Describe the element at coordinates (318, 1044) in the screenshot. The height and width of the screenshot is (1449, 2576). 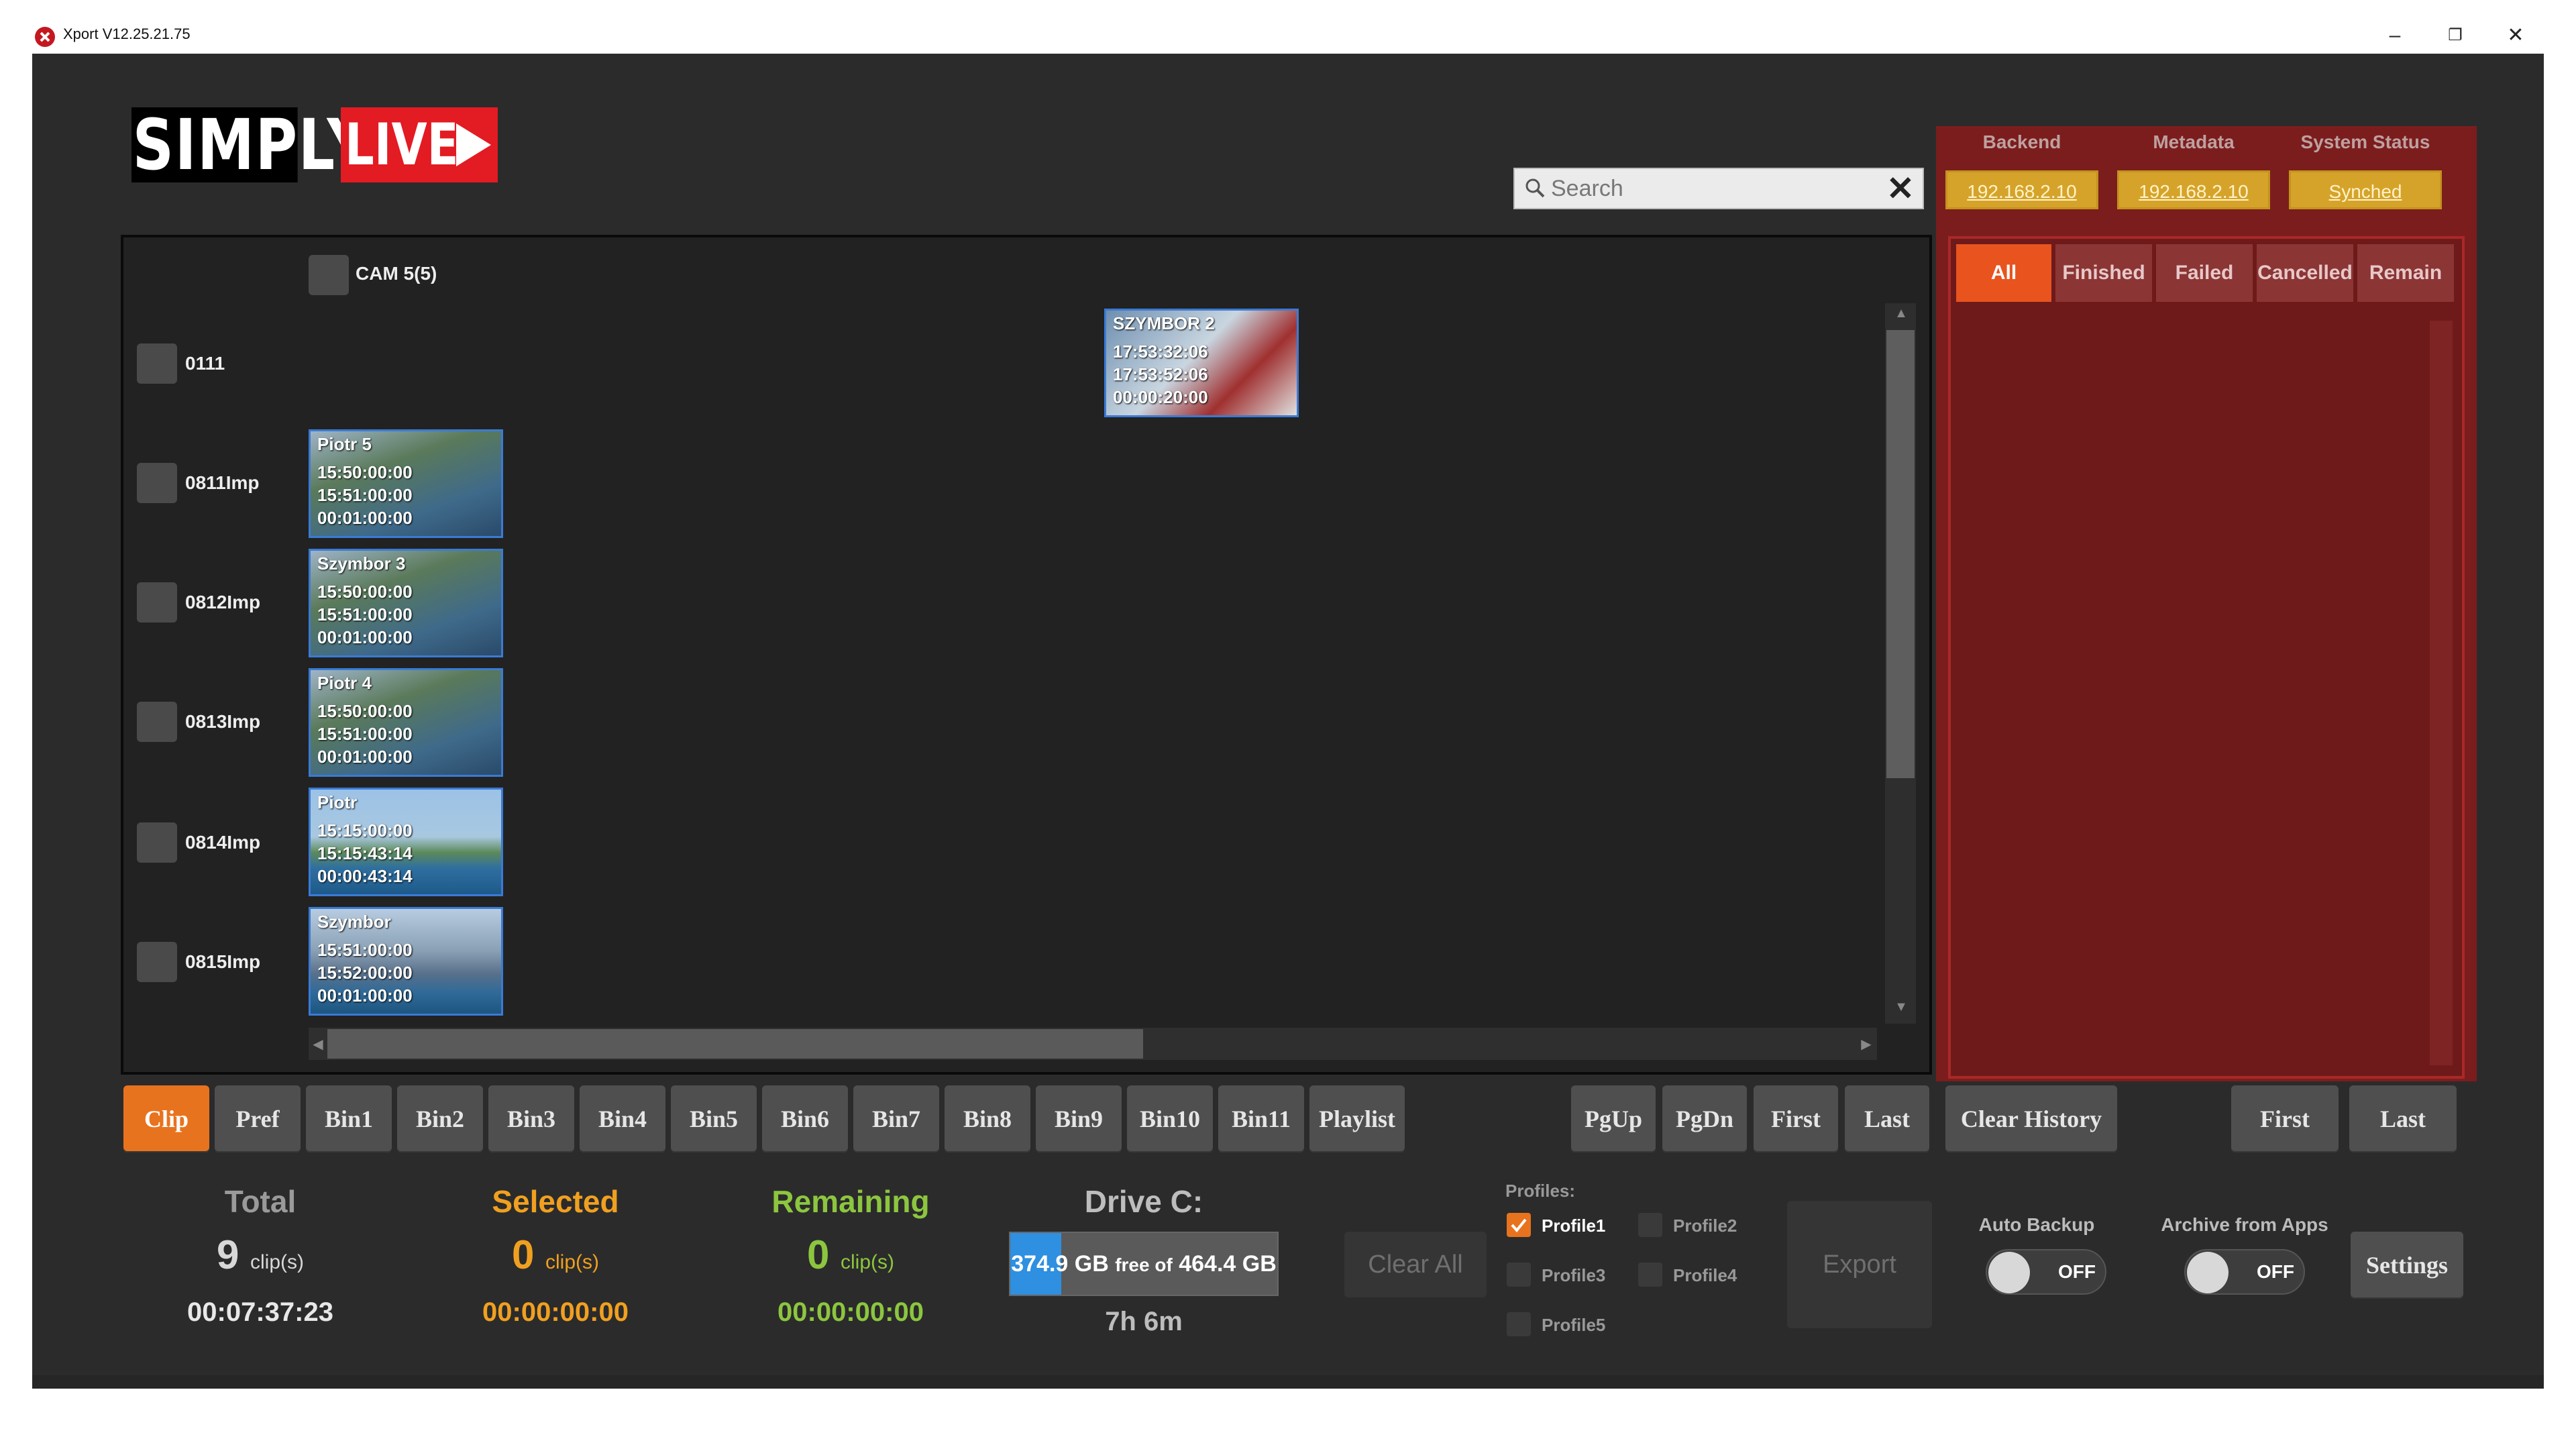
I see `scroll-left-icon: ◀` at that location.